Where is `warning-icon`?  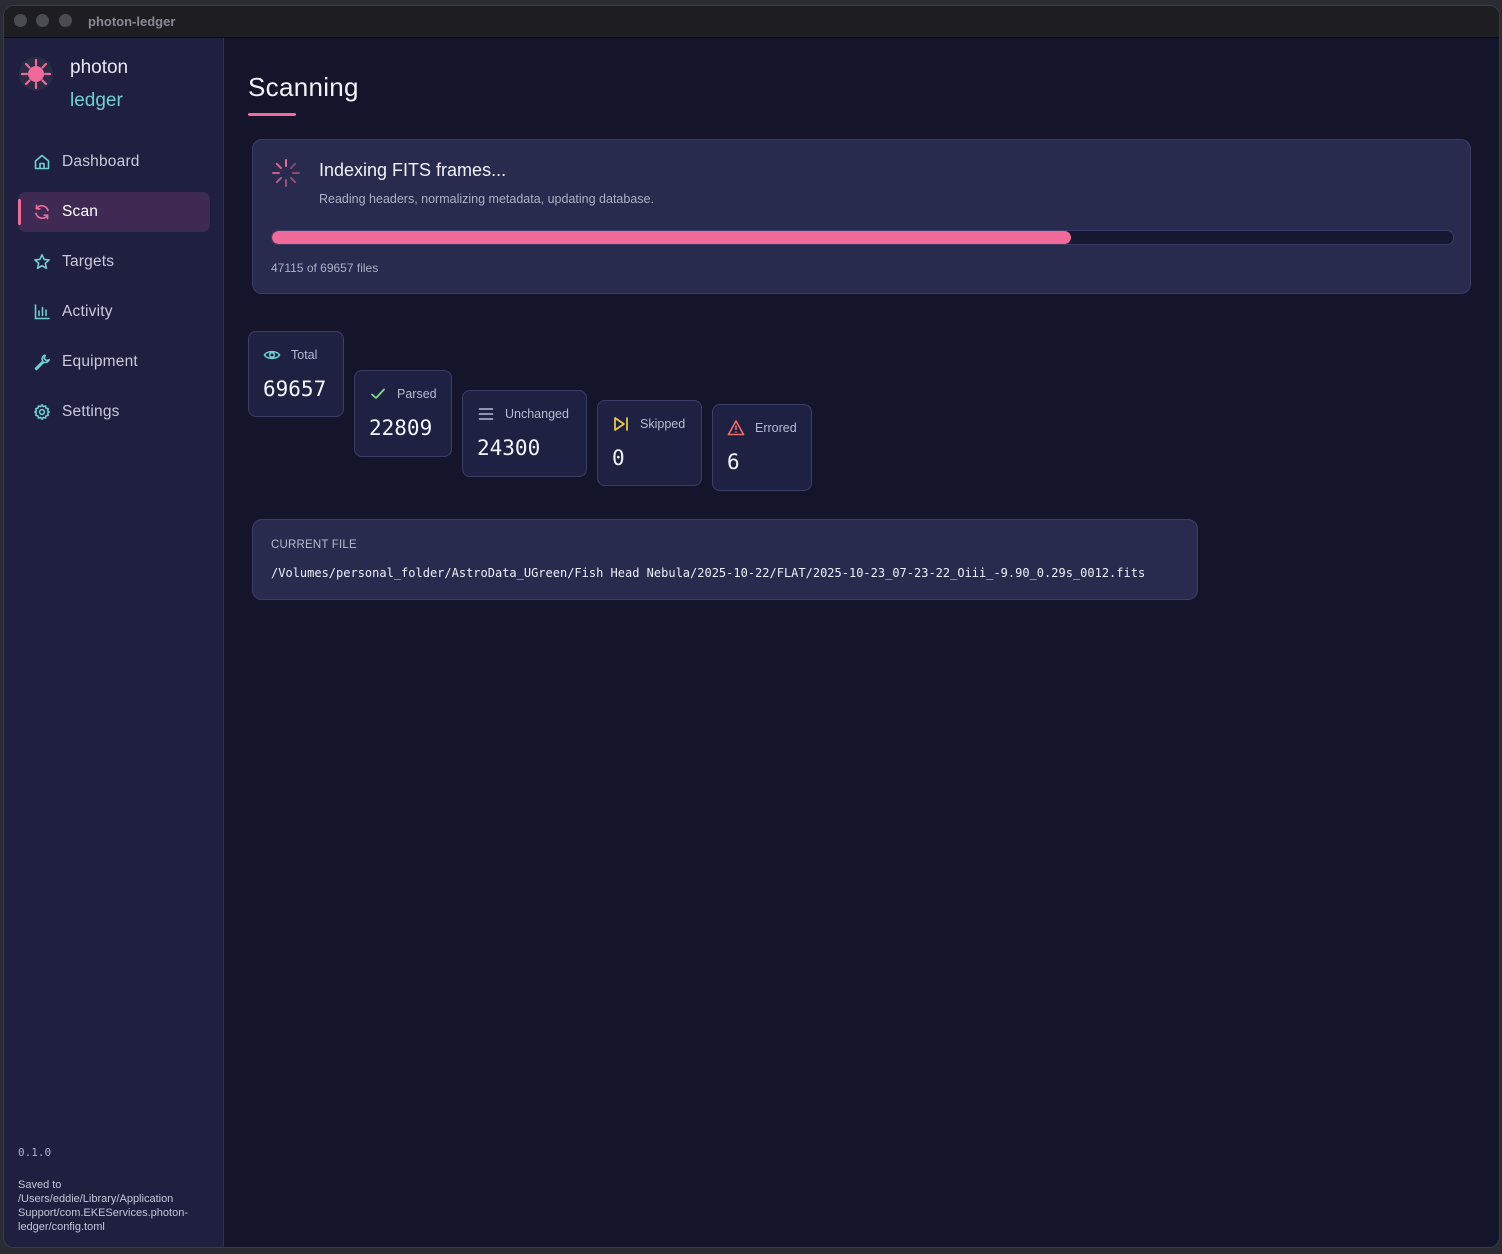
warning-icon is located at coordinates (736, 428).